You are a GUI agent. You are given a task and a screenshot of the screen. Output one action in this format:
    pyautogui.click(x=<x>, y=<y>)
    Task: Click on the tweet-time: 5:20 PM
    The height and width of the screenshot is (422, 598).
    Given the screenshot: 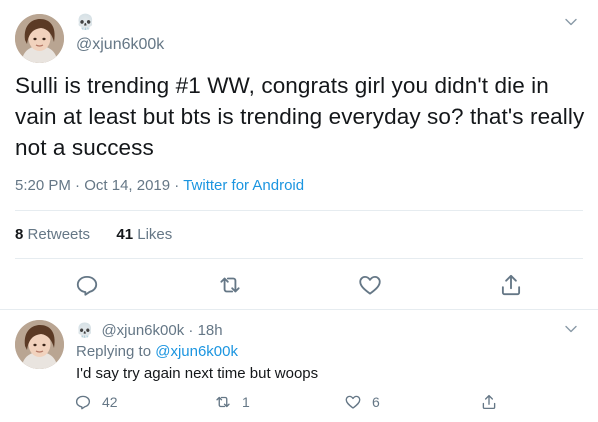 What is the action you would take?
    pyautogui.click(x=43, y=185)
    